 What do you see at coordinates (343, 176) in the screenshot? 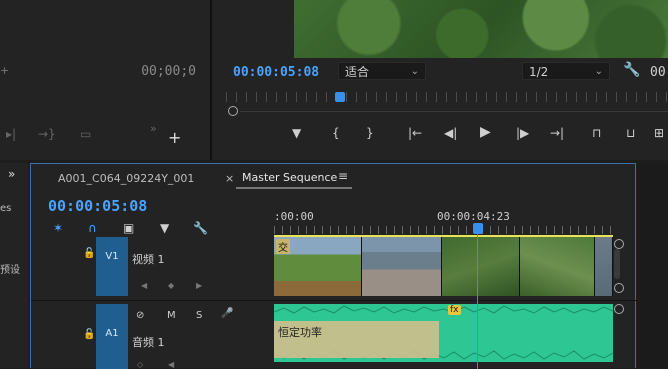
I see `panel-menu-icon: ≡` at bounding box center [343, 176].